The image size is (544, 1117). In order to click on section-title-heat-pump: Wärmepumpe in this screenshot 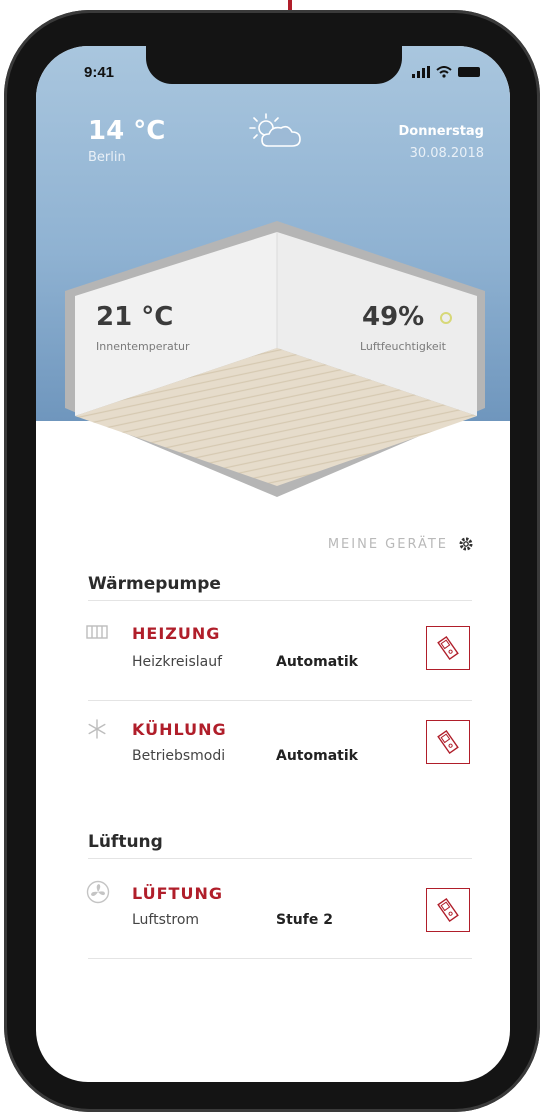, I will do `click(154, 584)`.